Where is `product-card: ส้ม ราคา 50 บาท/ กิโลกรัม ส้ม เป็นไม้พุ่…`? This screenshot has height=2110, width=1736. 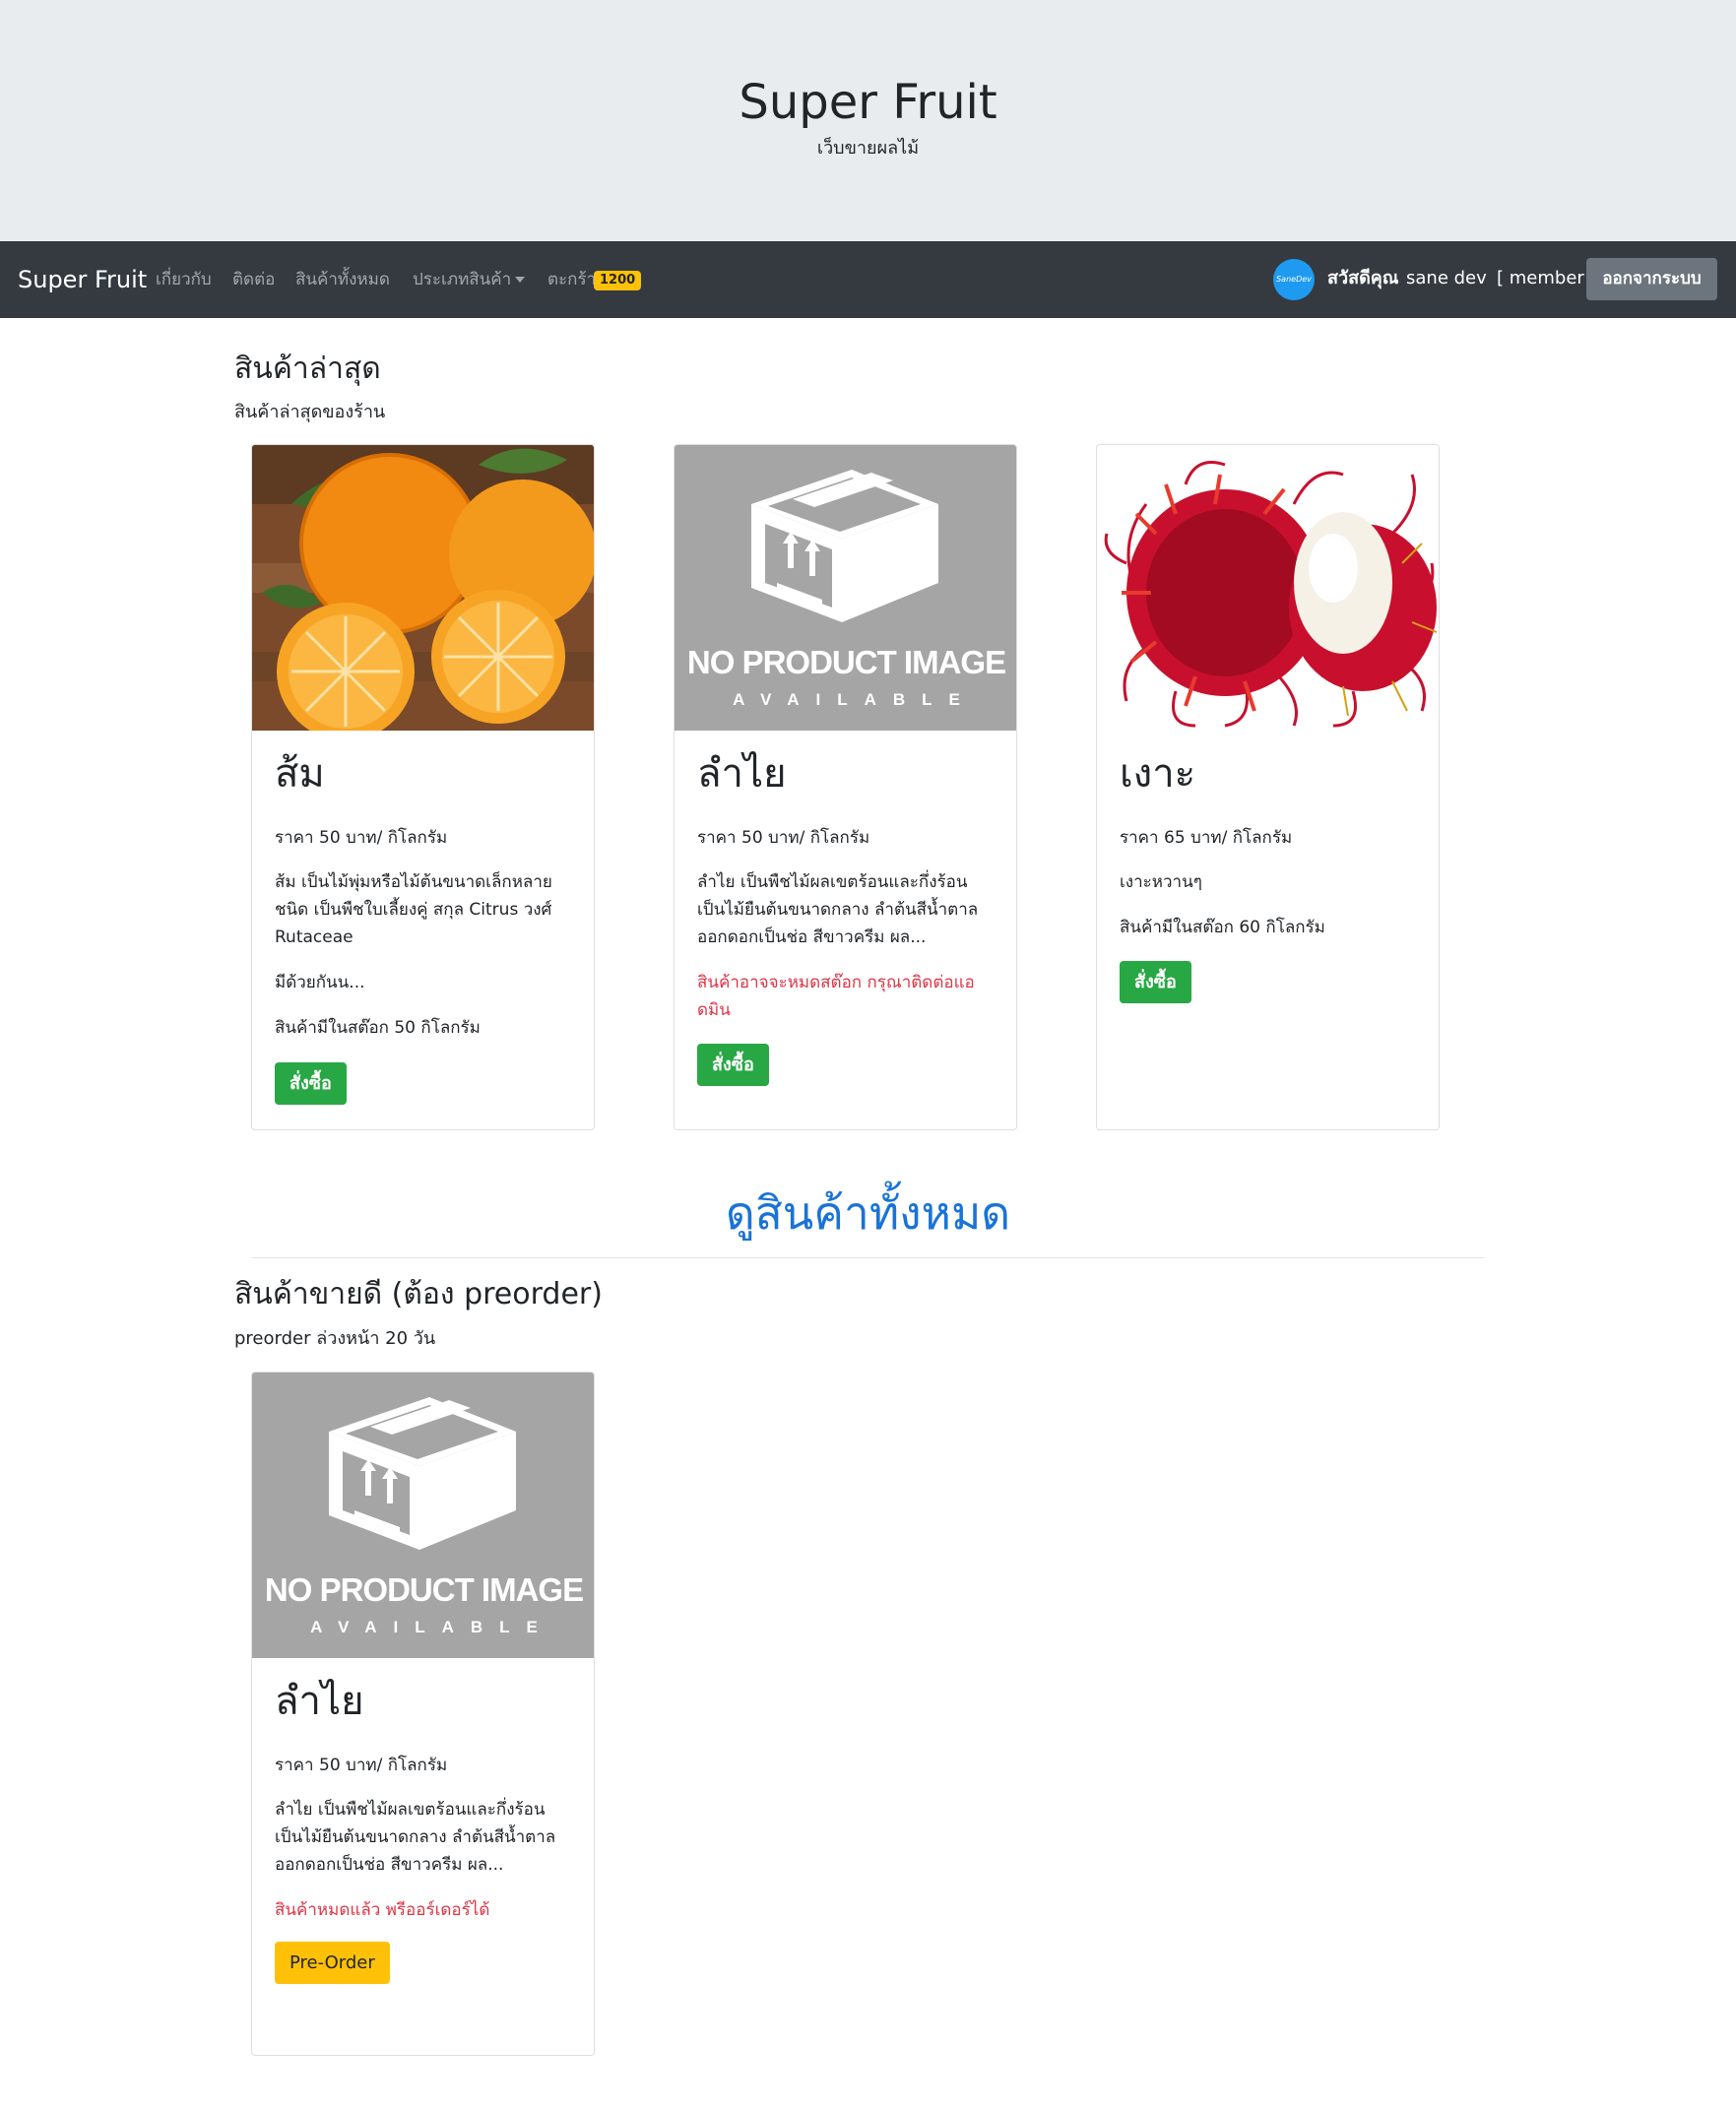 product-card: ส้ม ราคา 50 บาท/ กิโลกรัม ส้ม เป็นไม้พุ่… is located at coordinates (423, 787).